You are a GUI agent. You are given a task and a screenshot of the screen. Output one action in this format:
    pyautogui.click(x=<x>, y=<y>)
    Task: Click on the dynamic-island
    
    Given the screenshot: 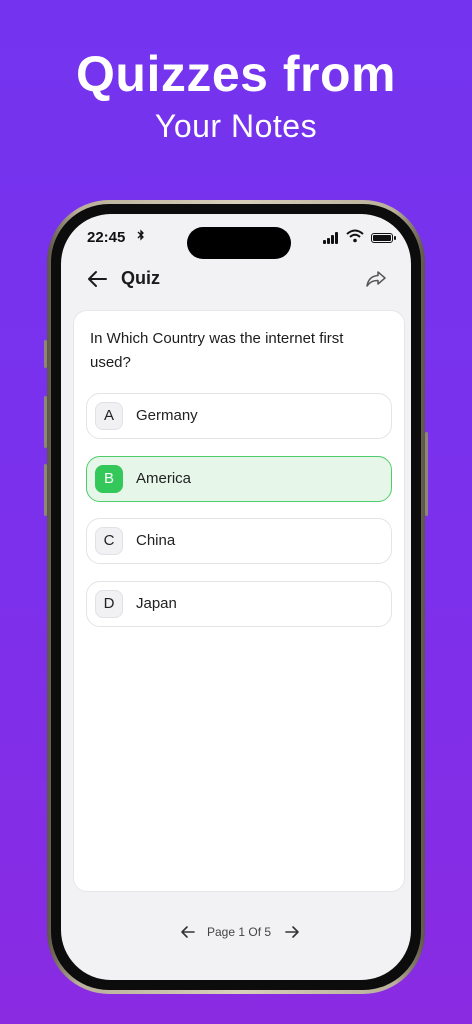 What is the action you would take?
    pyautogui.click(x=239, y=243)
    